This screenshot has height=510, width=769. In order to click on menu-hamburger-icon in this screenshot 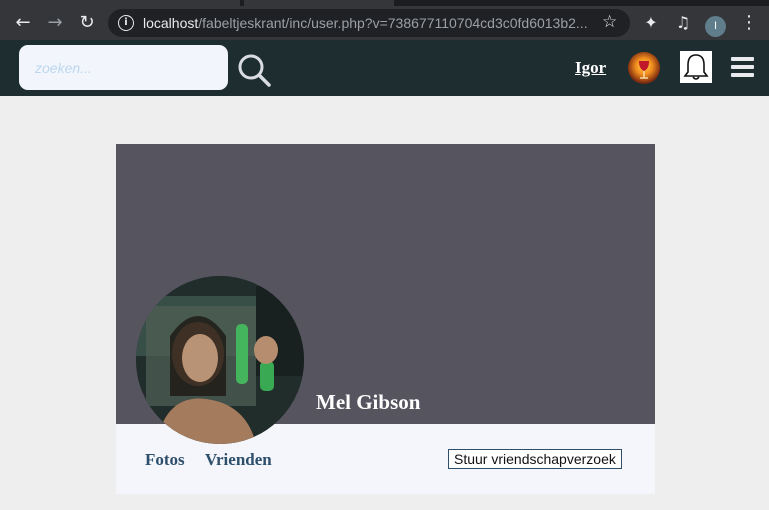, I will do `click(743, 68)`.